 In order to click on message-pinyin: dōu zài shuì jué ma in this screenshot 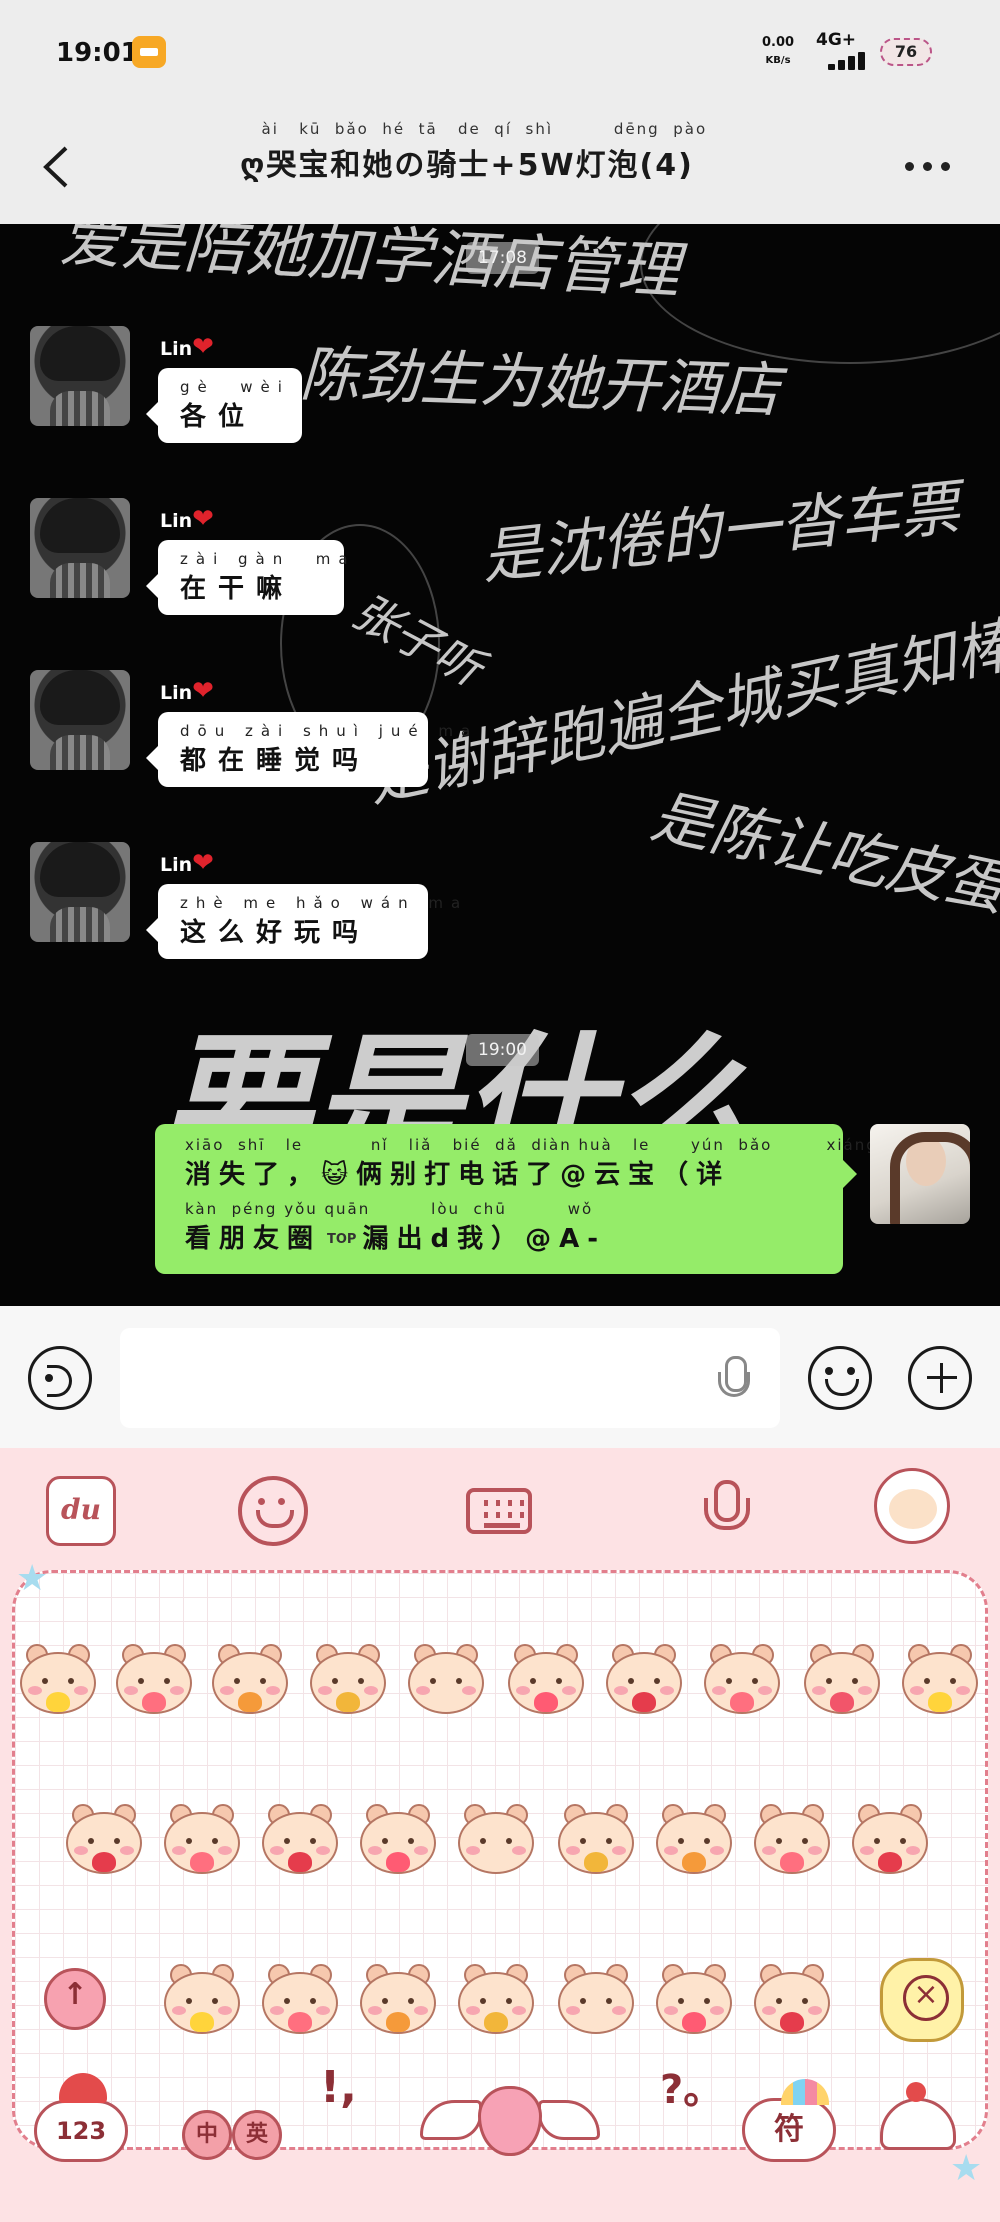, I will do `click(329, 731)`.